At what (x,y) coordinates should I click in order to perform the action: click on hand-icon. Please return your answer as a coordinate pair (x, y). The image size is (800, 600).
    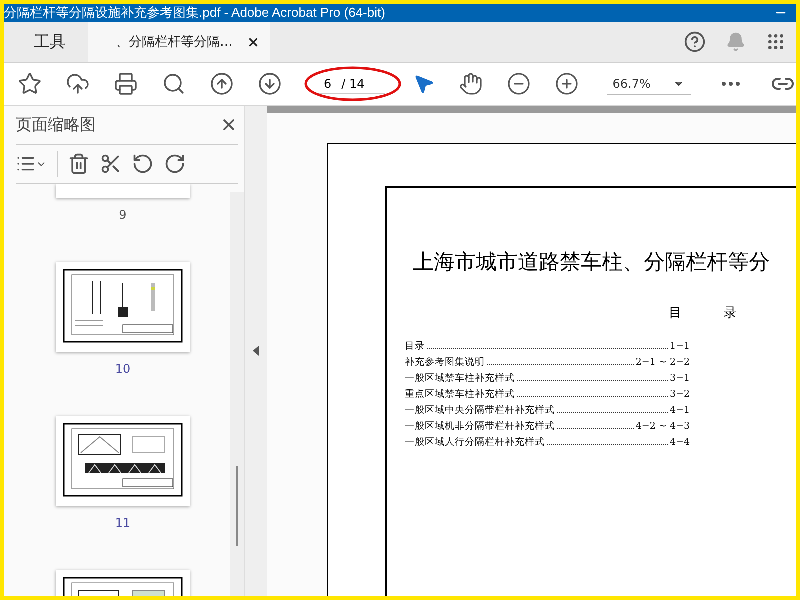
    Looking at the image, I should click on (470, 84).